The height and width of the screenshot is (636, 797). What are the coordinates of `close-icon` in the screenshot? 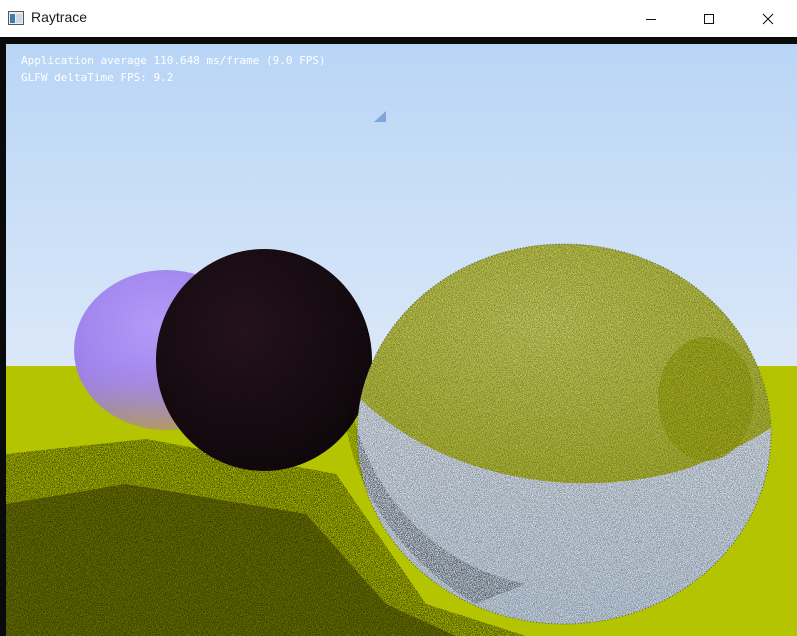 It's located at (768, 18).